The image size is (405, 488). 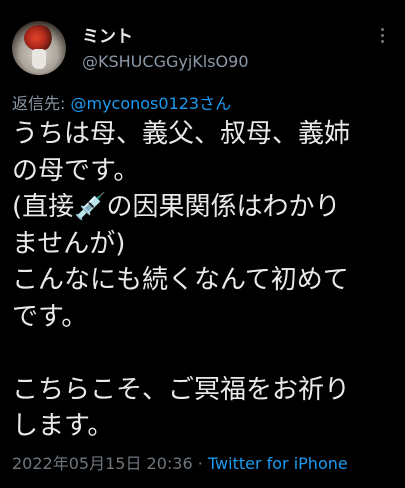 I want to click on tweet-text-fragment: の因果関係はわかり, so click(x=223, y=207).